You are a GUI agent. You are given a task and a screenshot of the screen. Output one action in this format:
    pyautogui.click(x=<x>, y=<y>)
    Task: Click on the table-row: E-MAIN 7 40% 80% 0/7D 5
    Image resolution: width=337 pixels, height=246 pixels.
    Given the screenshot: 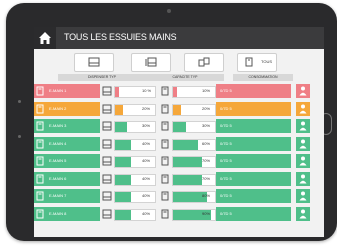 What is the action you would take?
    pyautogui.click(x=179, y=196)
    